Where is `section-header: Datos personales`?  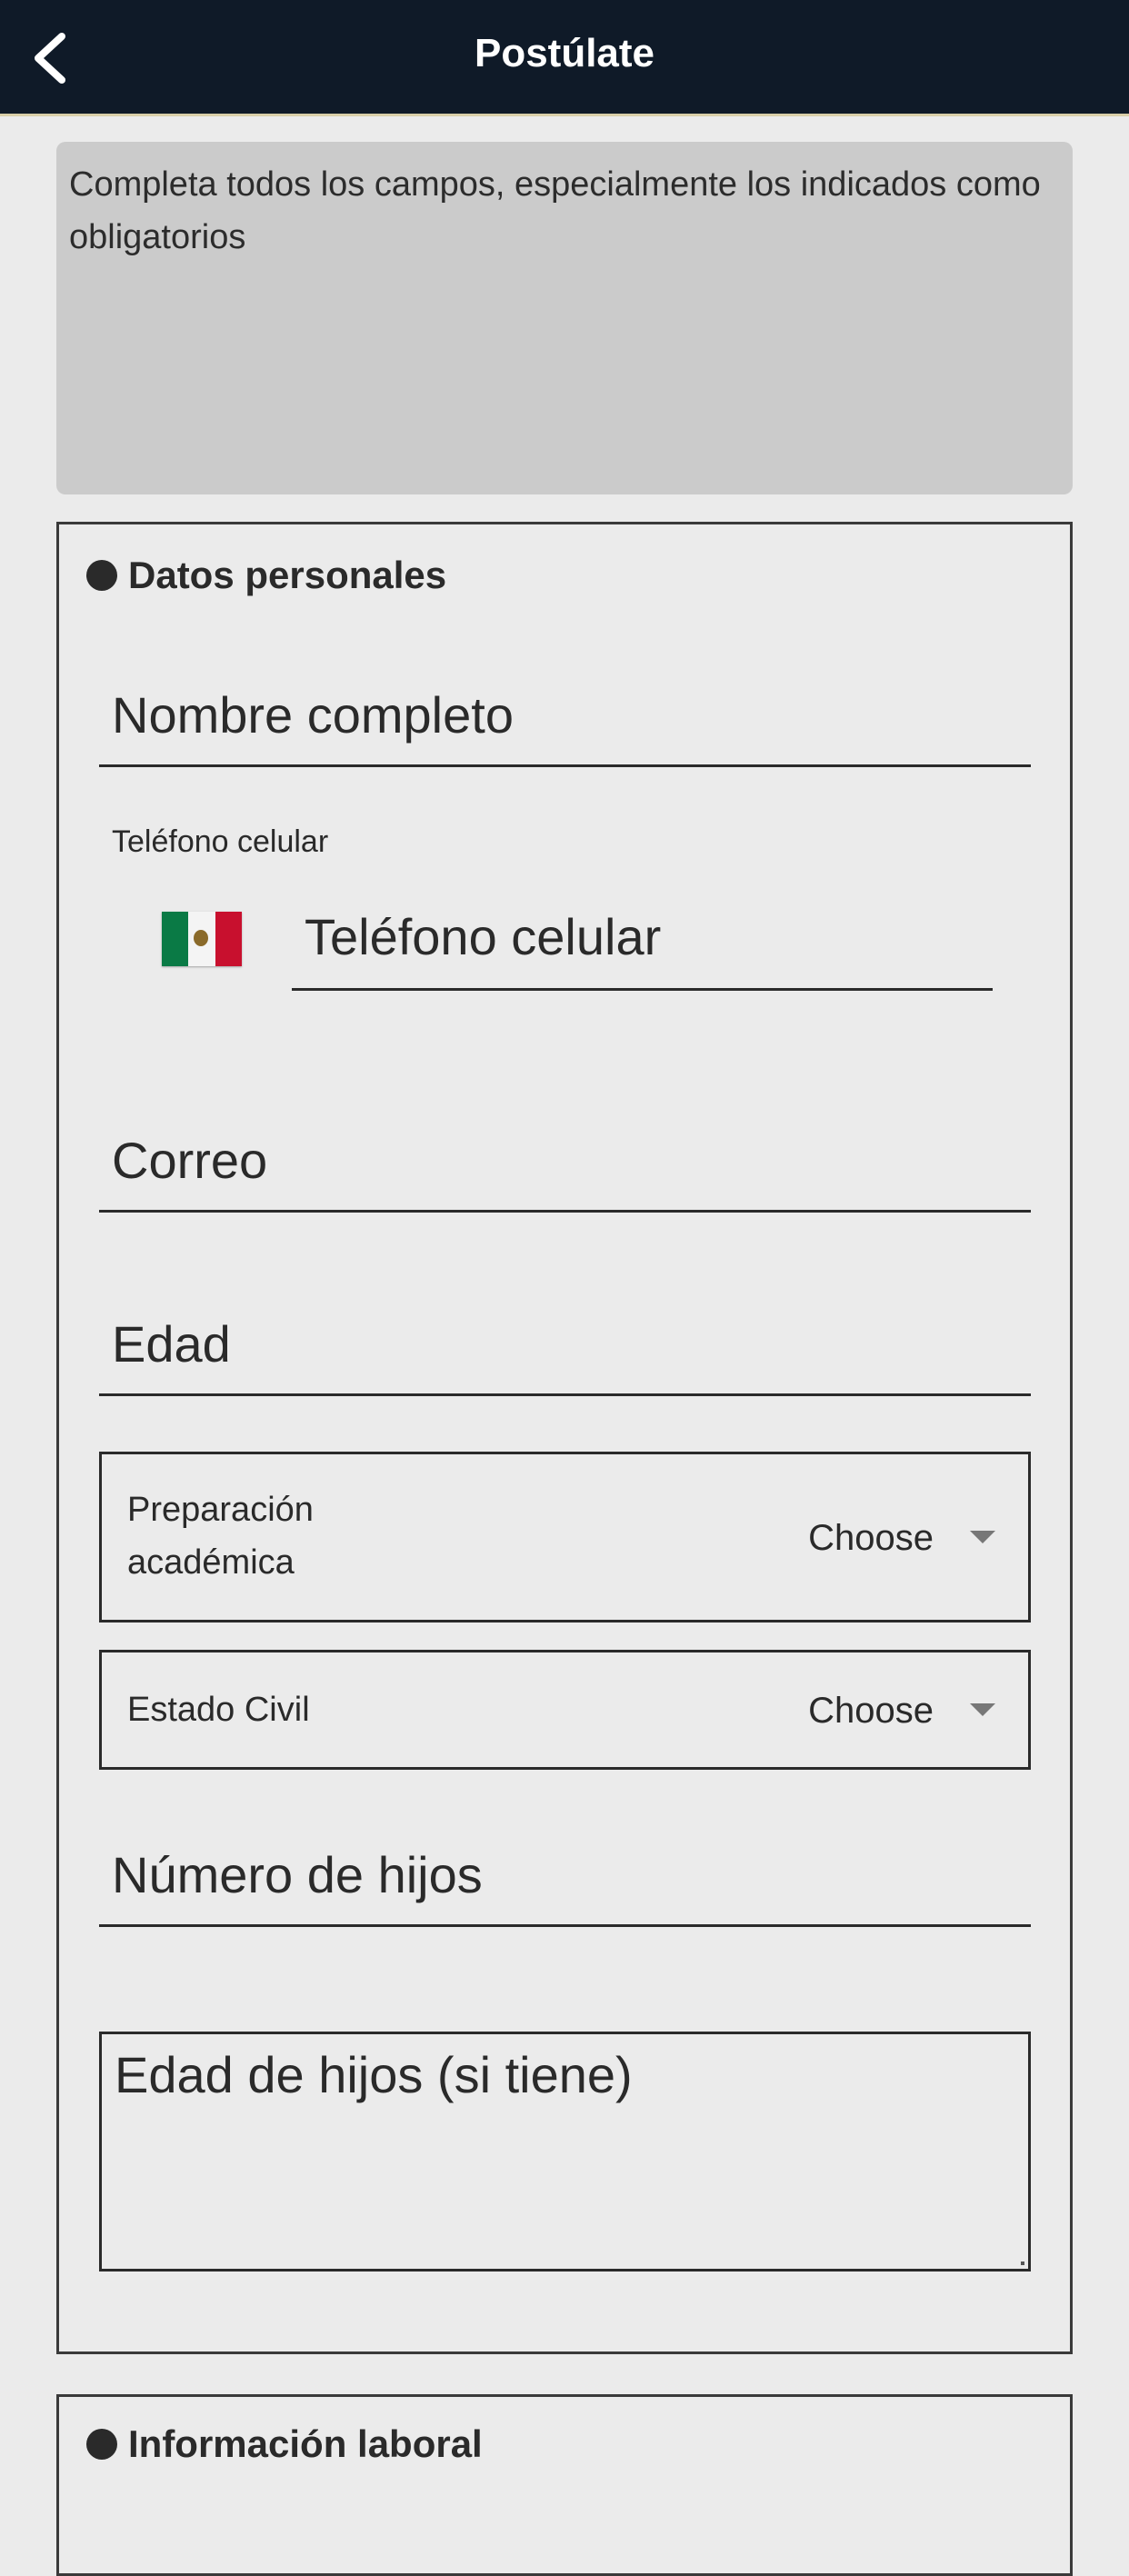
section-header: Datos personales is located at coordinates (266, 575).